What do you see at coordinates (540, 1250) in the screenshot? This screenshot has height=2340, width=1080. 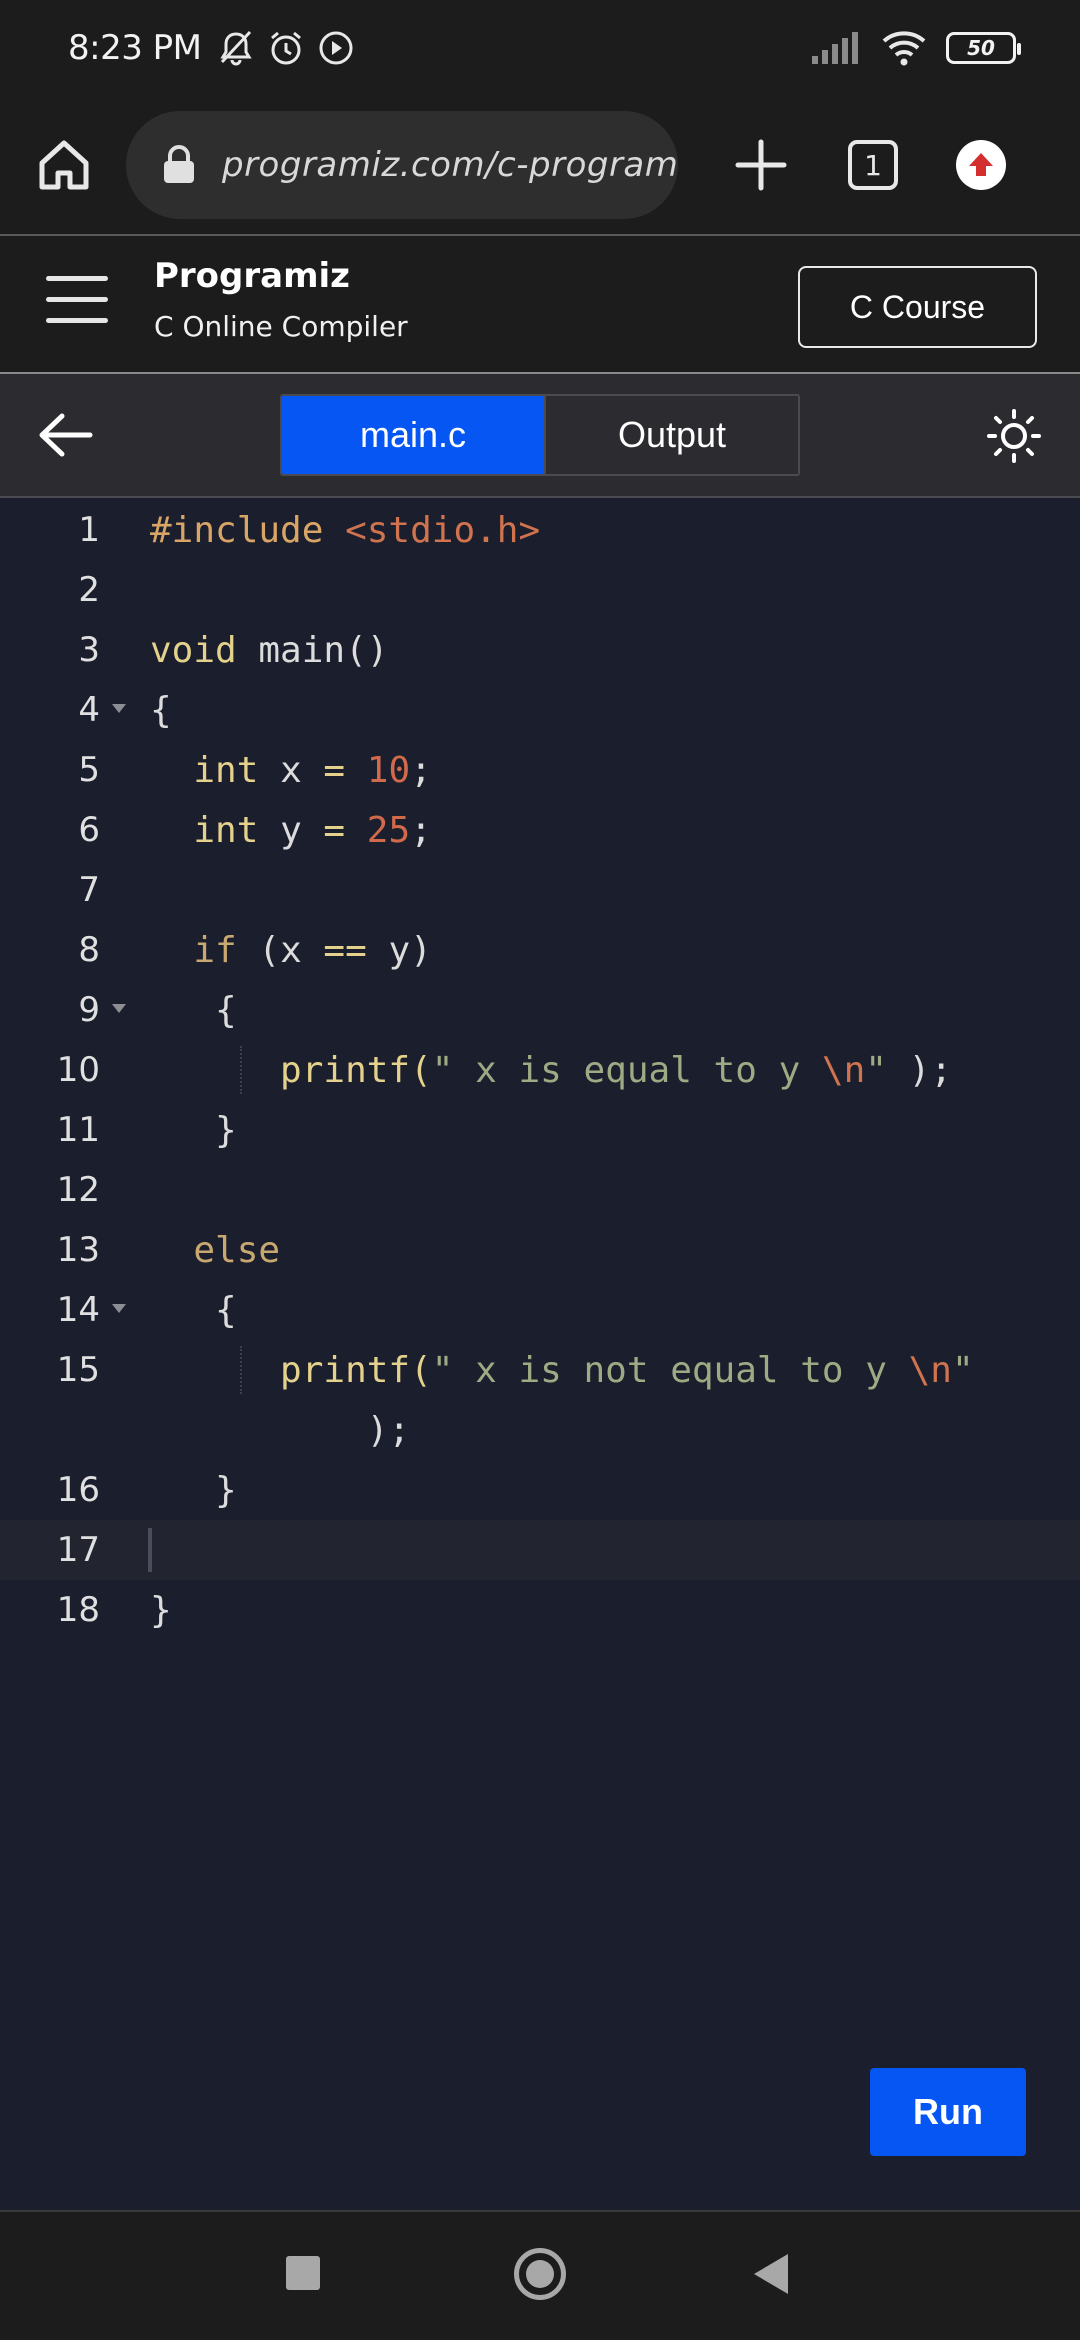 I see `code-line: 13 else` at bounding box center [540, 1250].